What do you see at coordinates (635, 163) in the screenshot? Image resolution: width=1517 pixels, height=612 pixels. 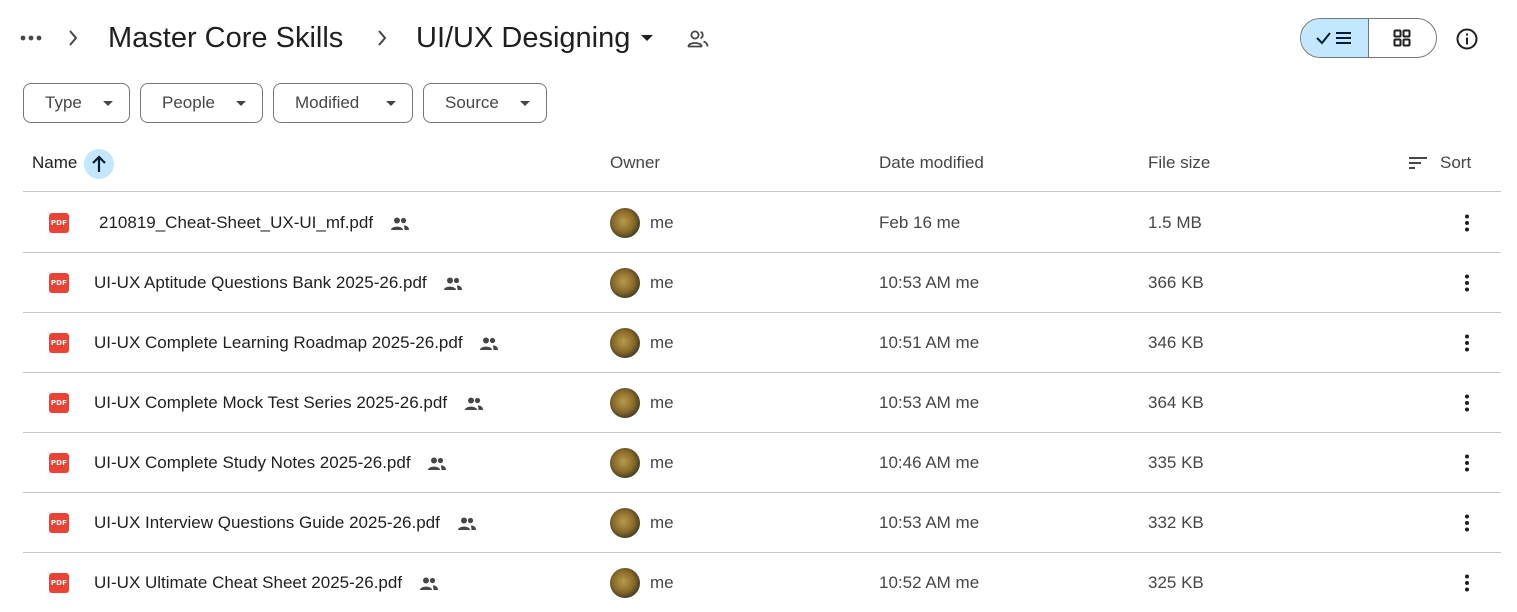 I see `column-header-owner: Owner` at bounding box center [635, 163].